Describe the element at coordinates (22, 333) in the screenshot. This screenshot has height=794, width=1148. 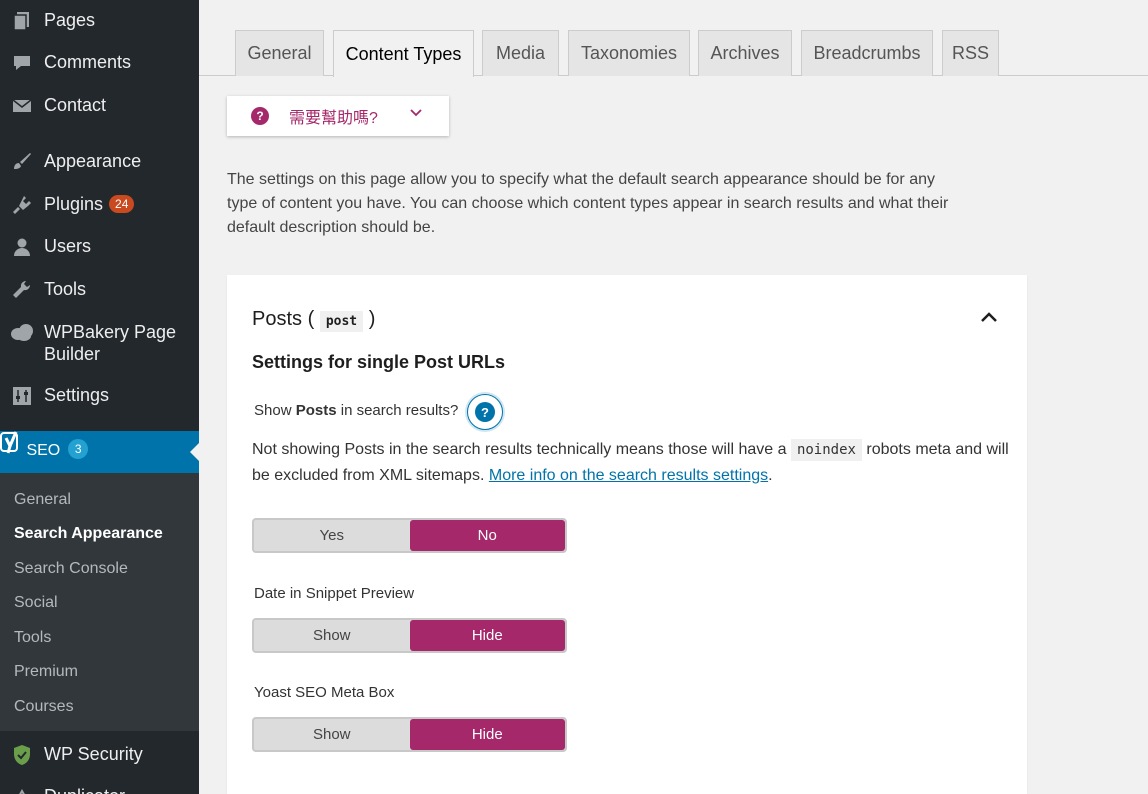
I see `cloud-icon` at that location.